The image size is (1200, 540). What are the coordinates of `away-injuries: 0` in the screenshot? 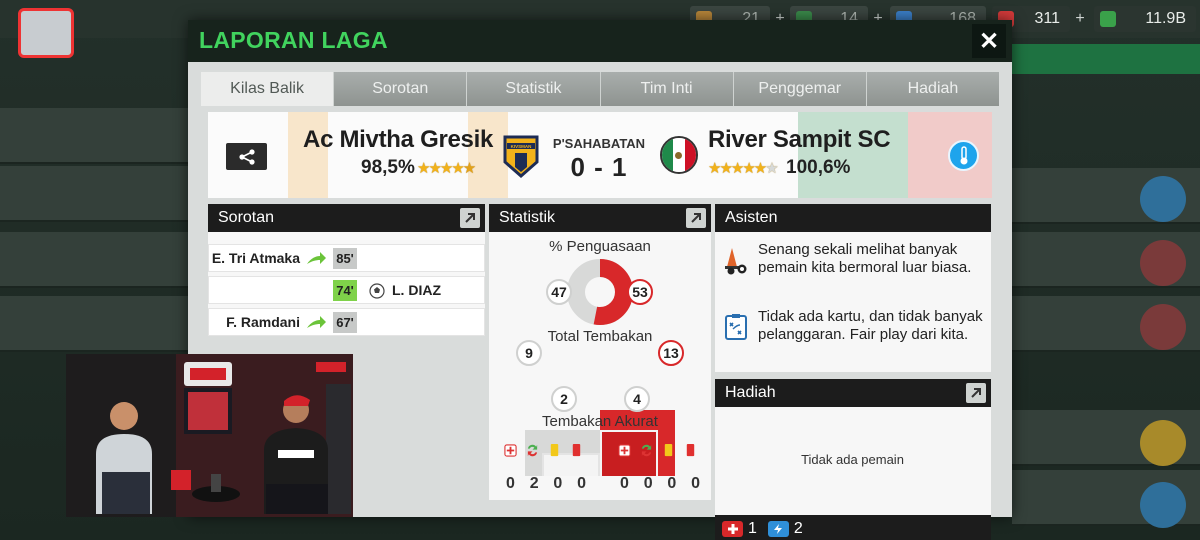 It's located at (624, 483).